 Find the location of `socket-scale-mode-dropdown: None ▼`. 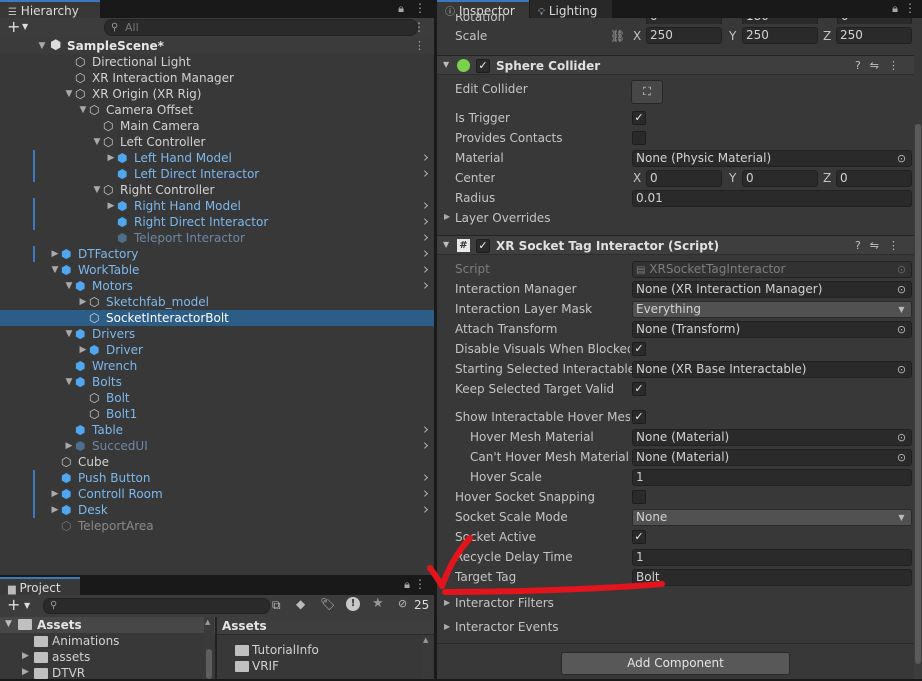

socket-scale-mode-dropdown: None ▼ is located at coordinates (772, 517).